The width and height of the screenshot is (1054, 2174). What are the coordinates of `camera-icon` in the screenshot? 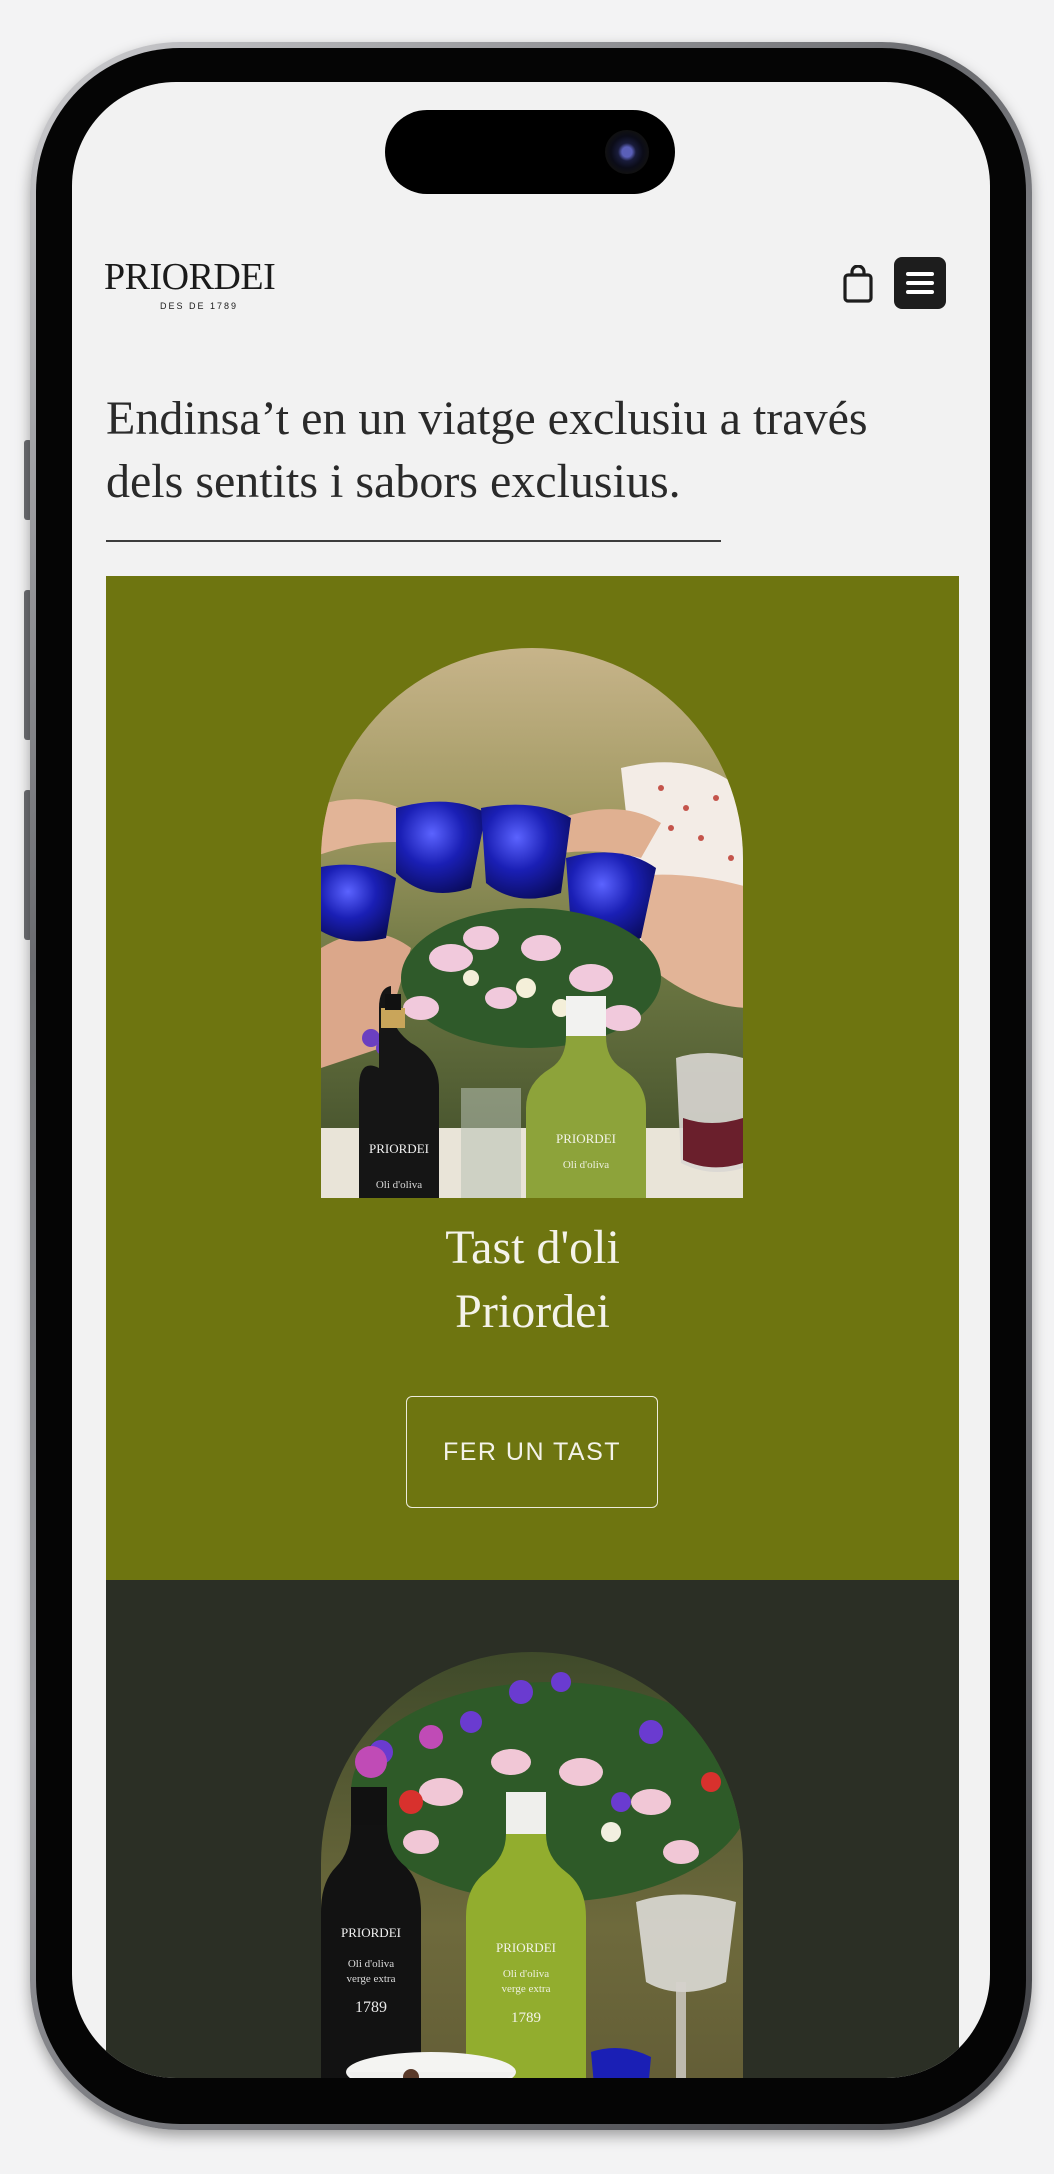 It's located at (627, 152).